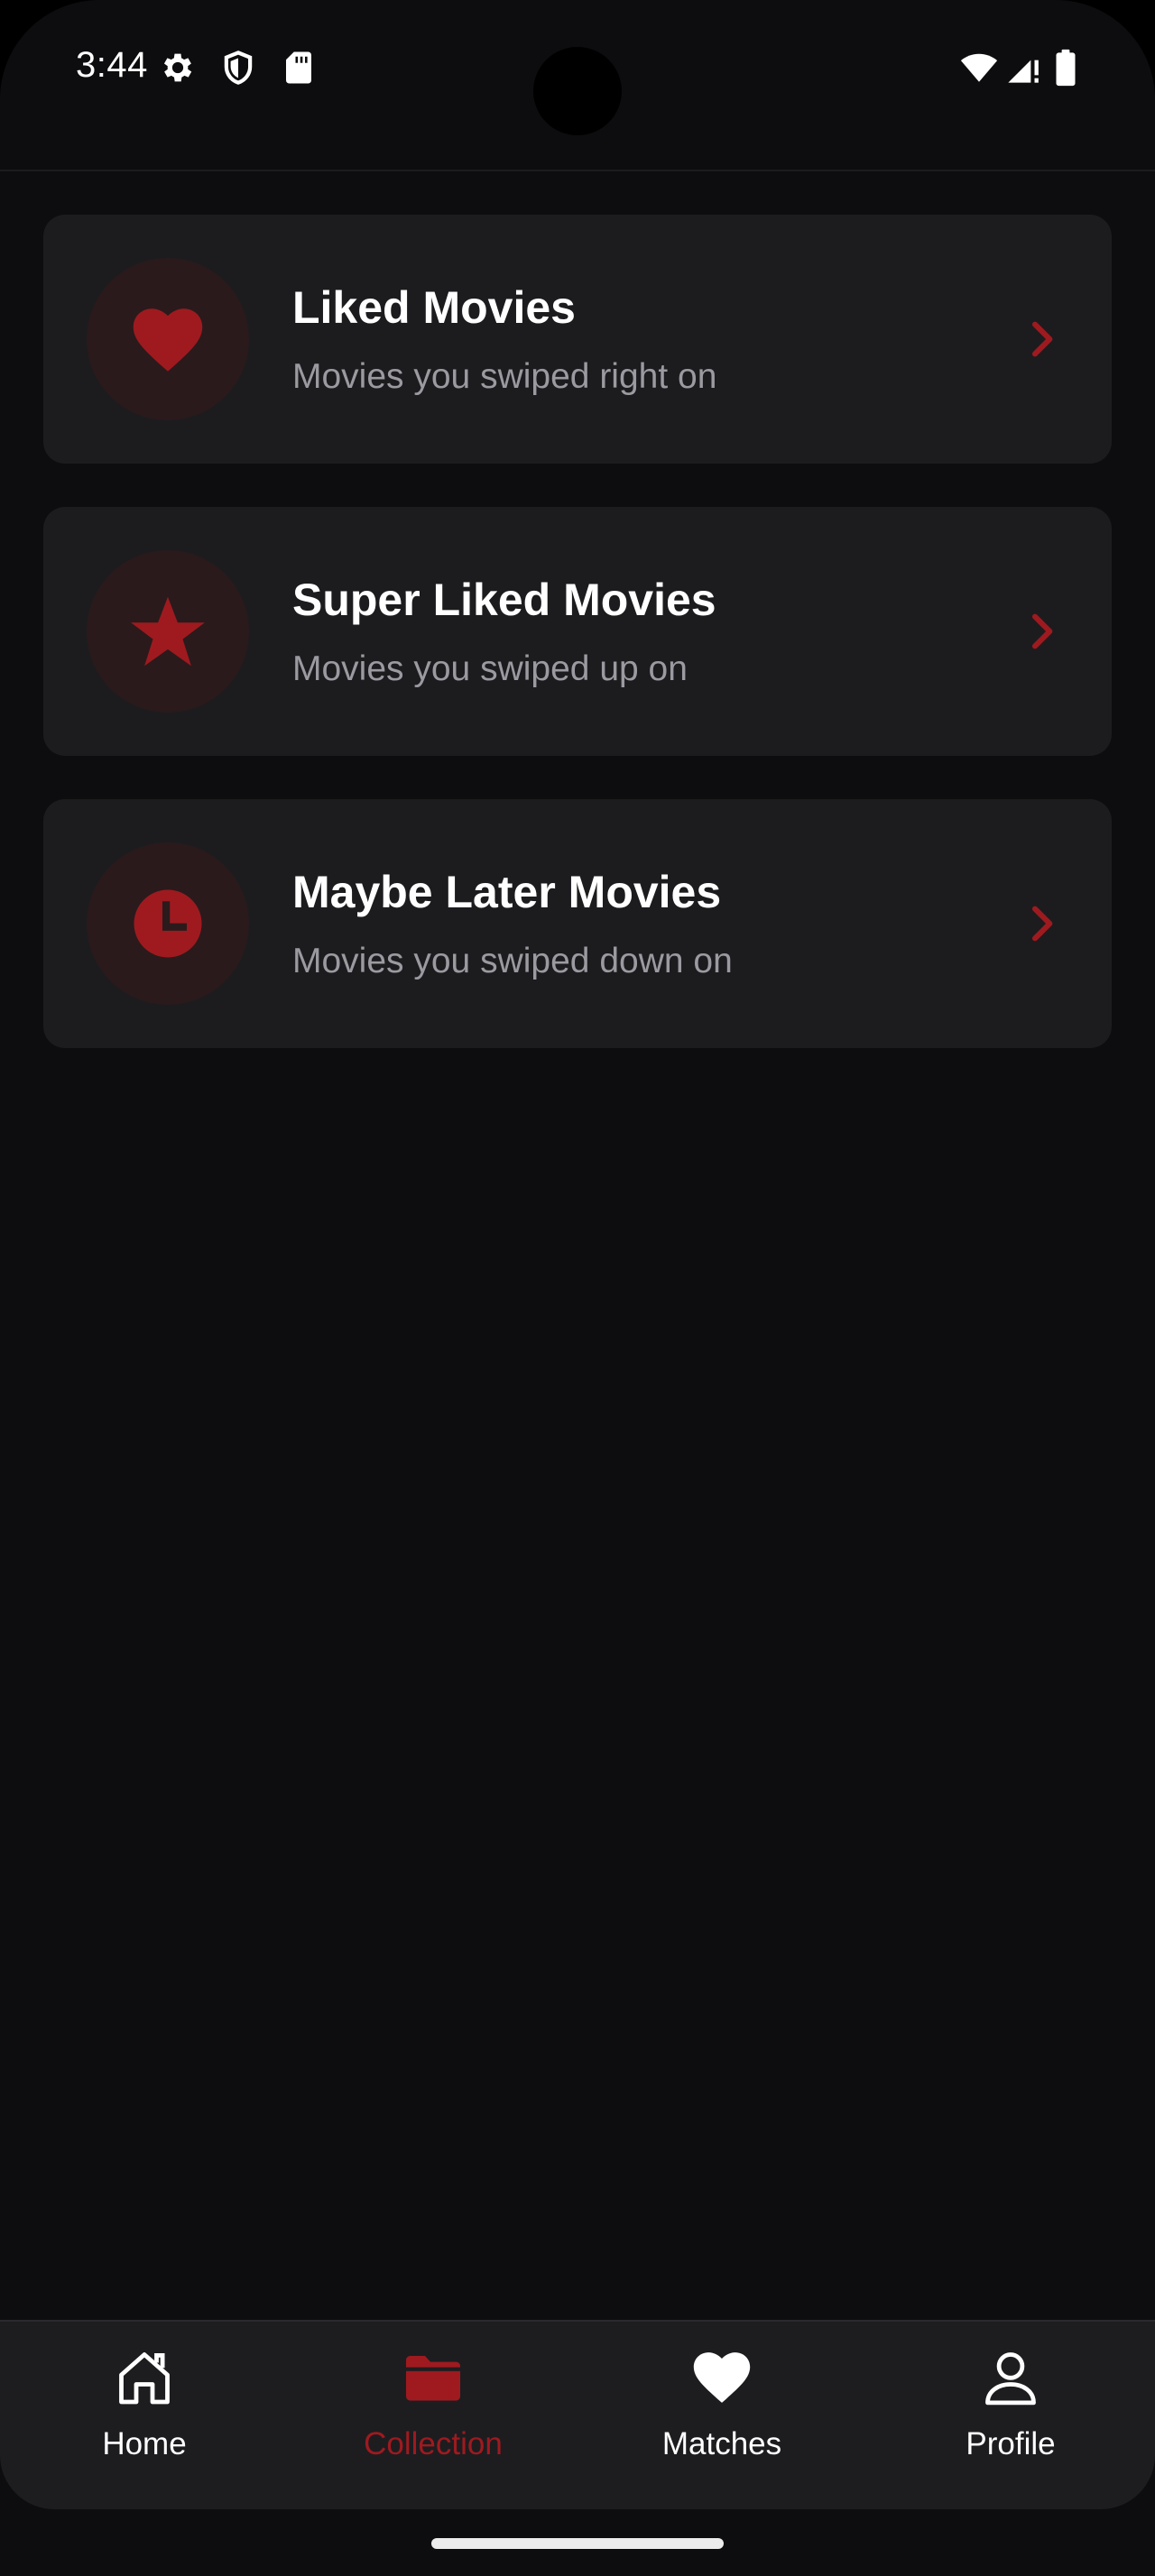 The height and width of the screenshot is (2576, 1155). Describe the element at coordinates (144, 2379) in the screenshot. I see `home-icon` at that location.